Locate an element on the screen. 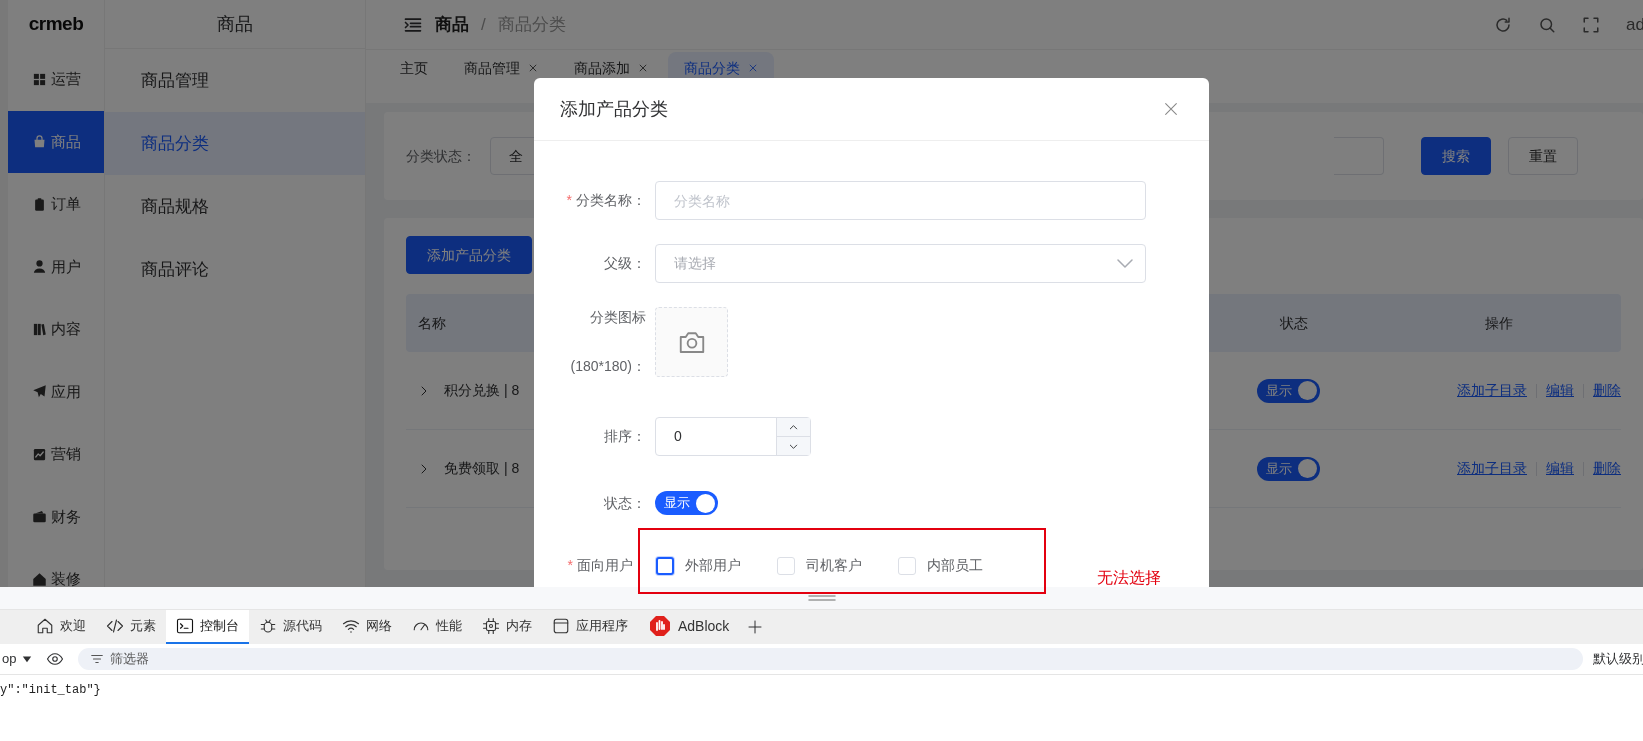 The height and width of the screenshot is (741, 1643). sidebar-item: 商品 is located at coordinates (56, 141).